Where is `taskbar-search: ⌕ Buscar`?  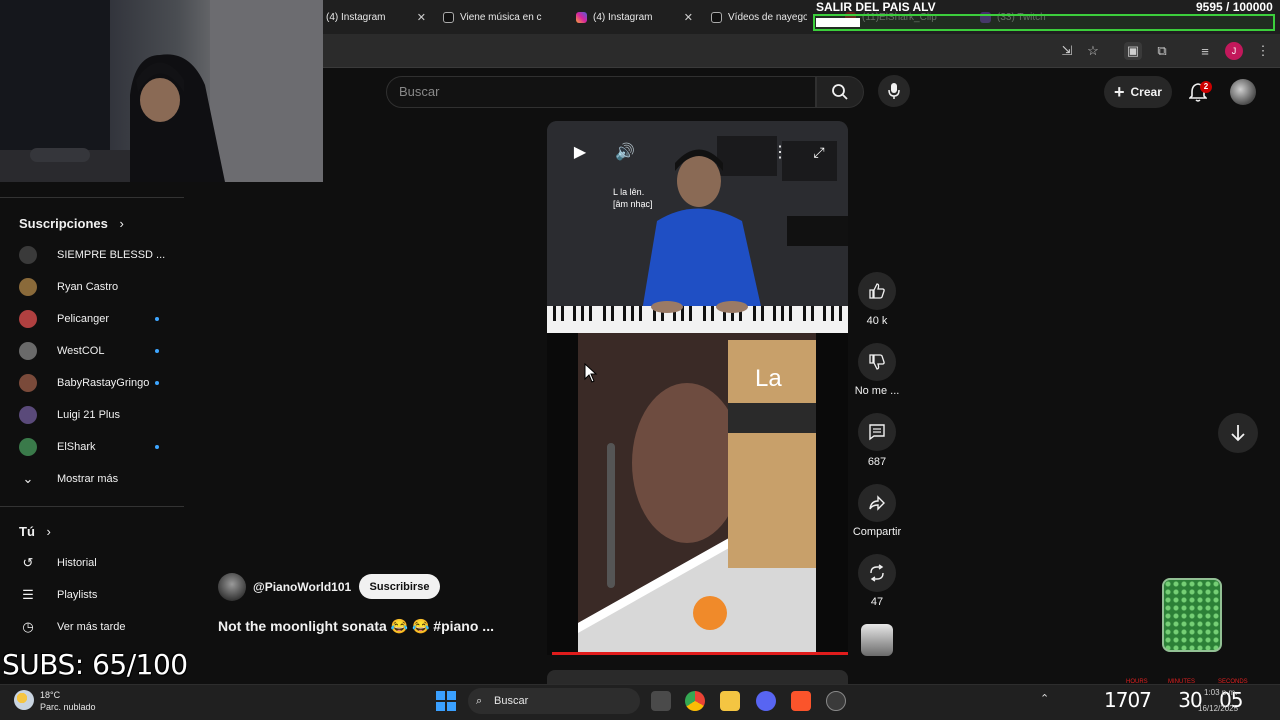
taskbar-search: ⌕ Buscar is located at coordinates (554, 701).